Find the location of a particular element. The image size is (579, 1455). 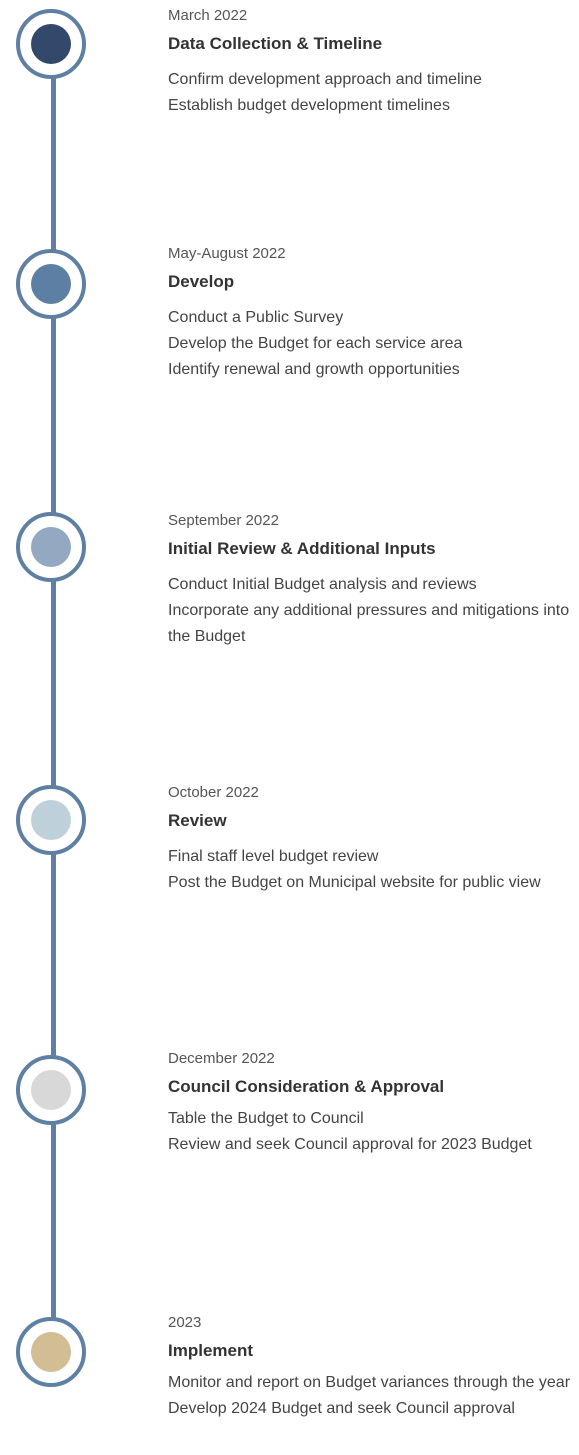

stage-date: December 2022 is located at coordinates (221, 1058).